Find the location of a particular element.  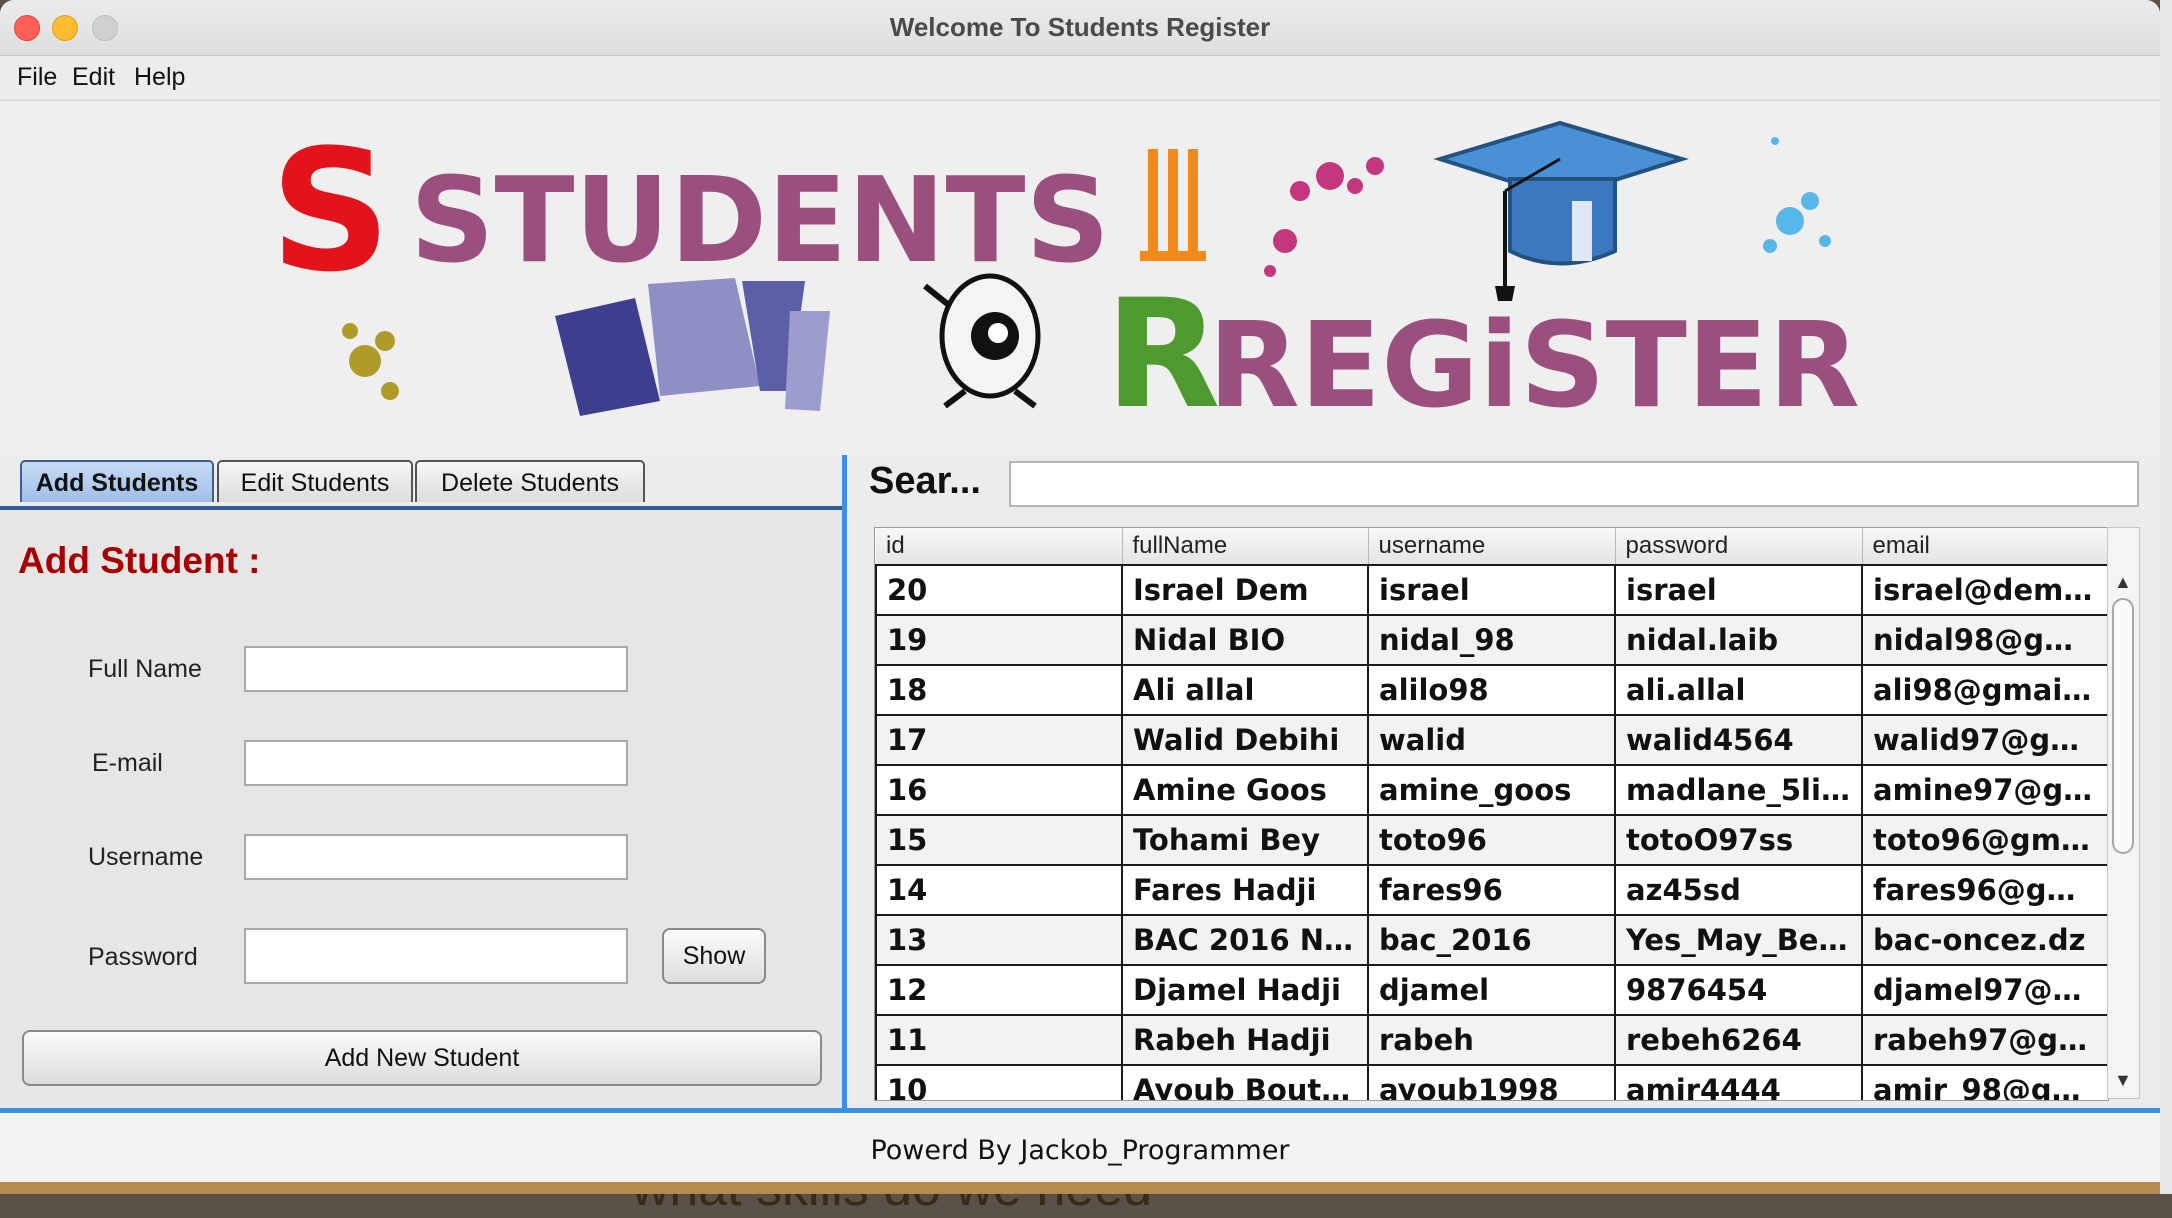

menu-edit: Edit is located at coordinates (93, 77).